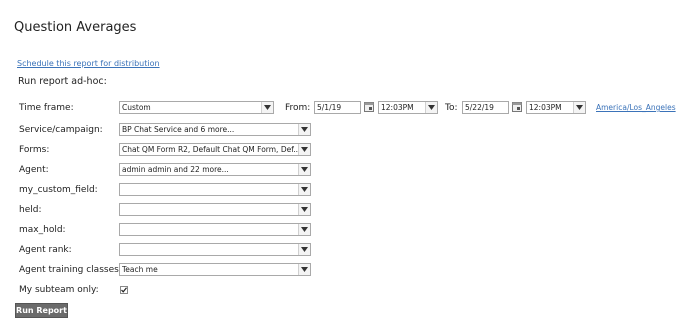 The width and height of the screenshot is (692, 334). I want to click on agent-training-select: Teach me, so click(215, 269).